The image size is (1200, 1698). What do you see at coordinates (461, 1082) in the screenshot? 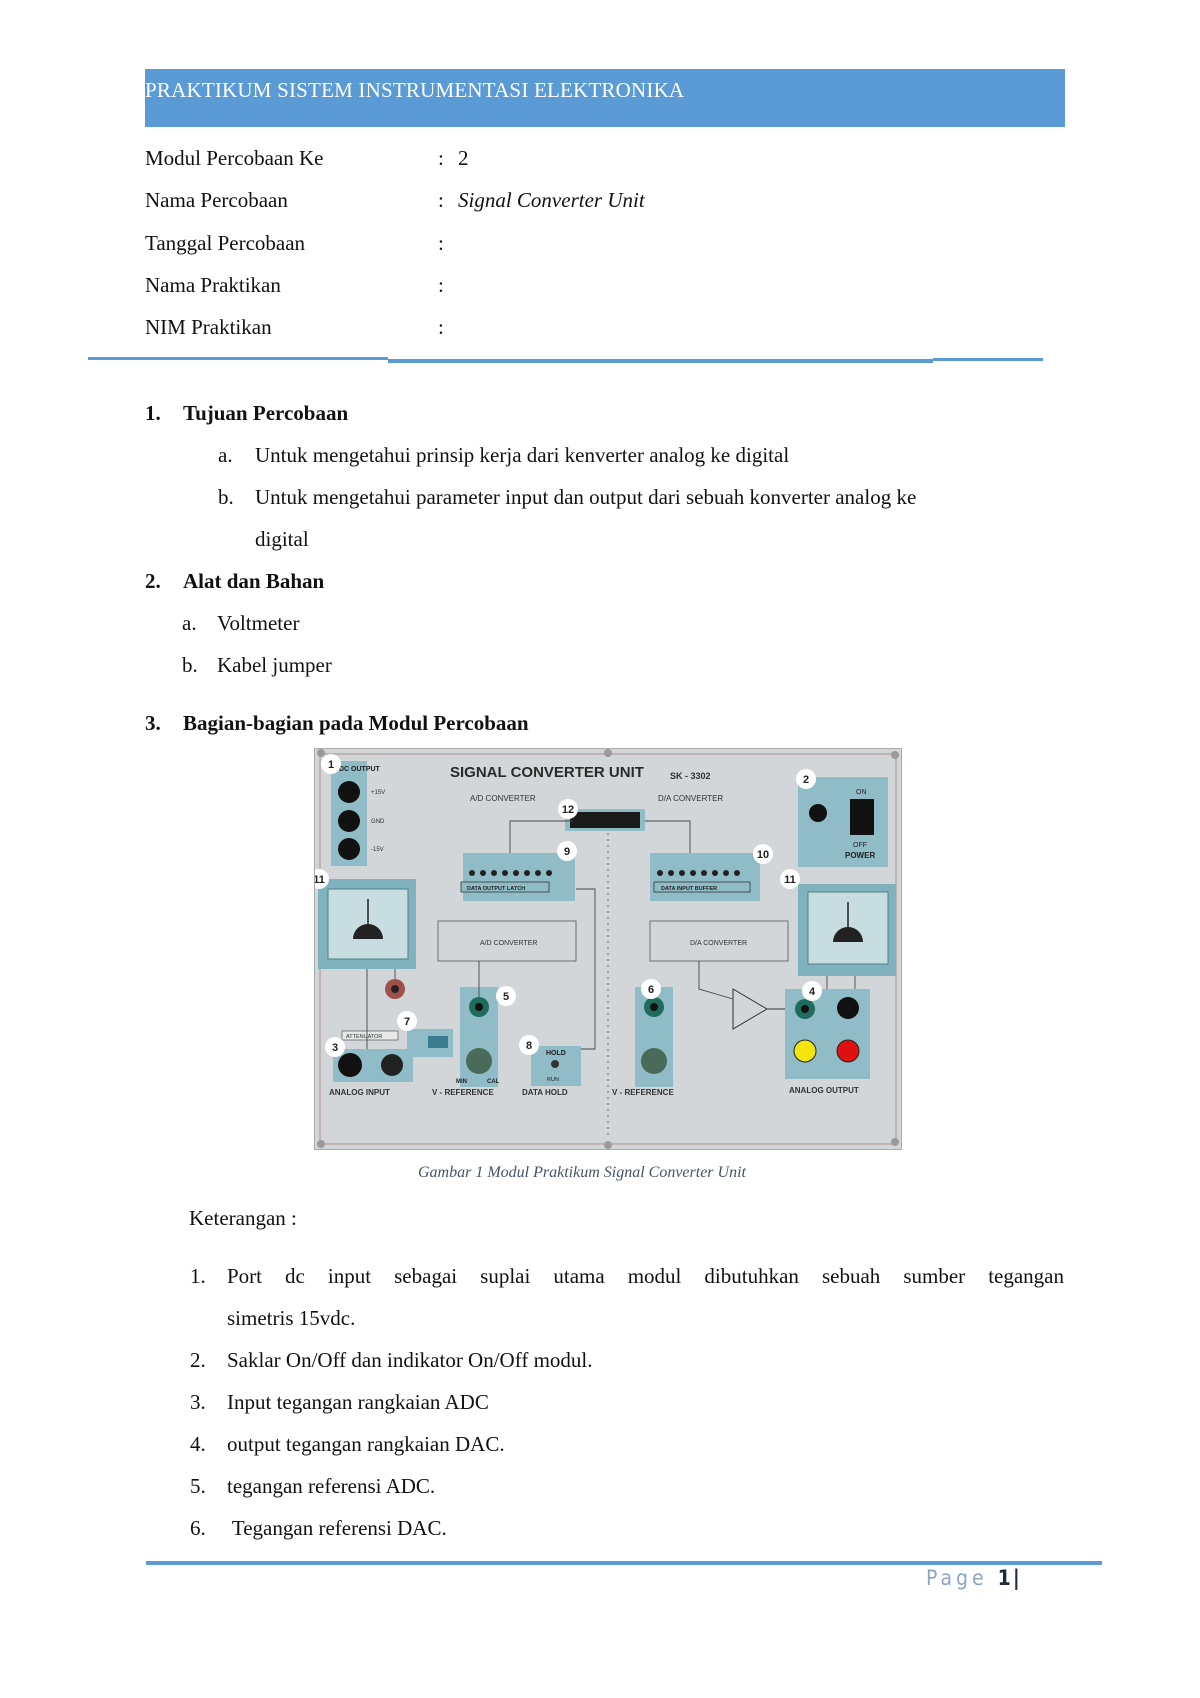
I see `min-label: MIN` at bounding box center [461, 1082].